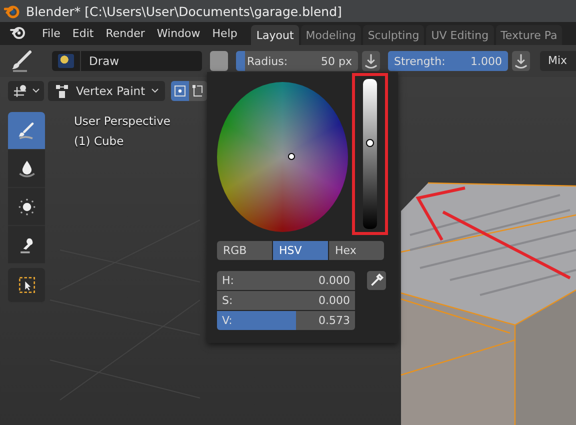 This screenshot has width=576, height=425. I want to click on editor-type-dropdown, so click(26, 91).